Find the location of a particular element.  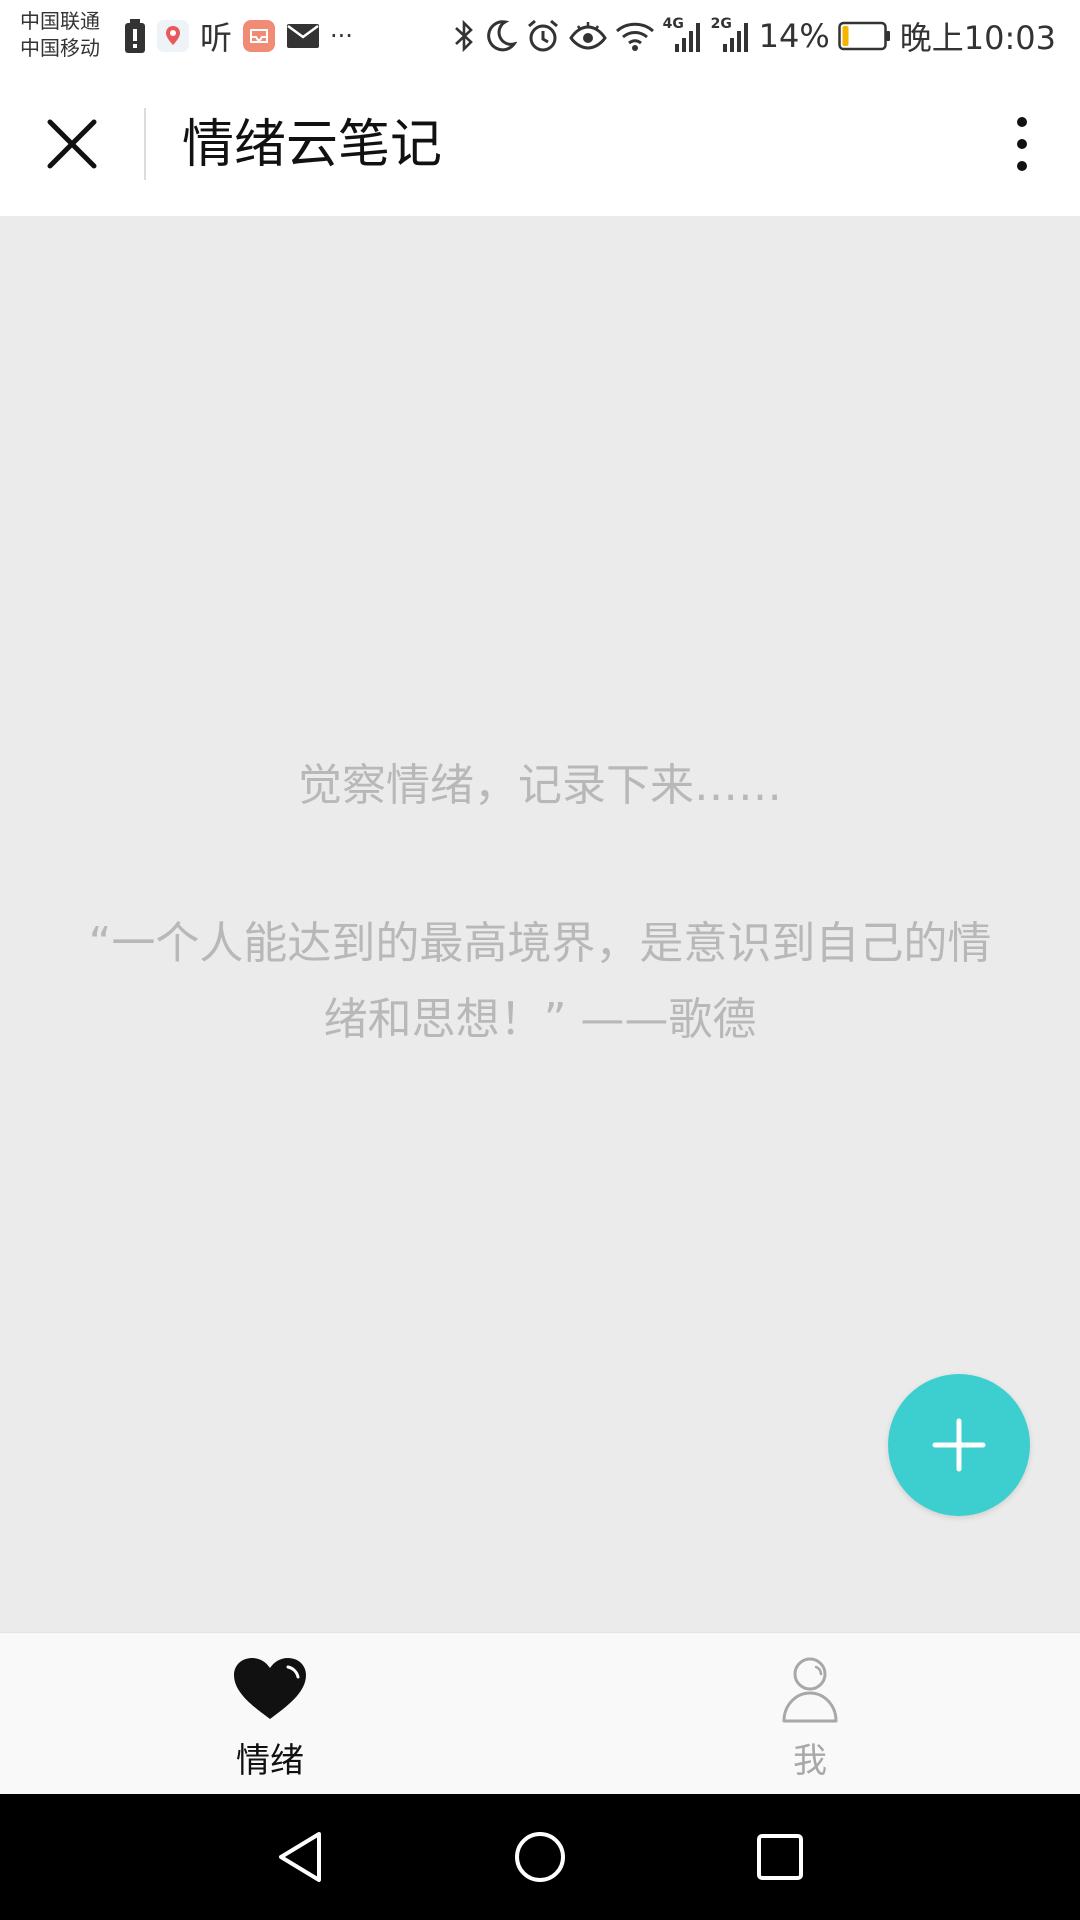

system-icons: 4G 2G 14% 晚上10:03 is located at coordinates (754, 36).